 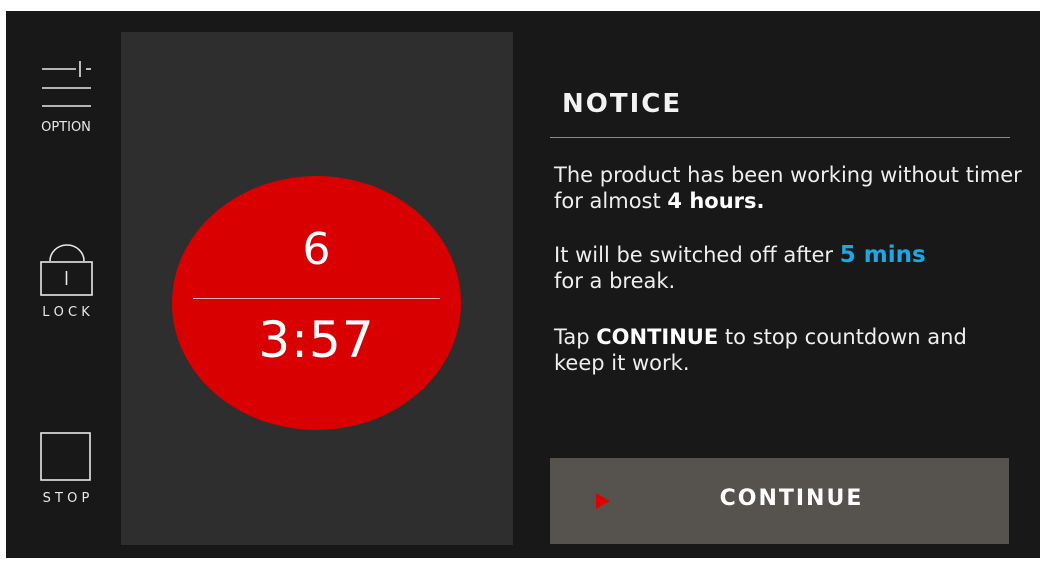 What do you see at coordinates (657, 337) in the screenshot?
I see `message-3-emphasis: CONTINUE` at bounding box center [657, 337].